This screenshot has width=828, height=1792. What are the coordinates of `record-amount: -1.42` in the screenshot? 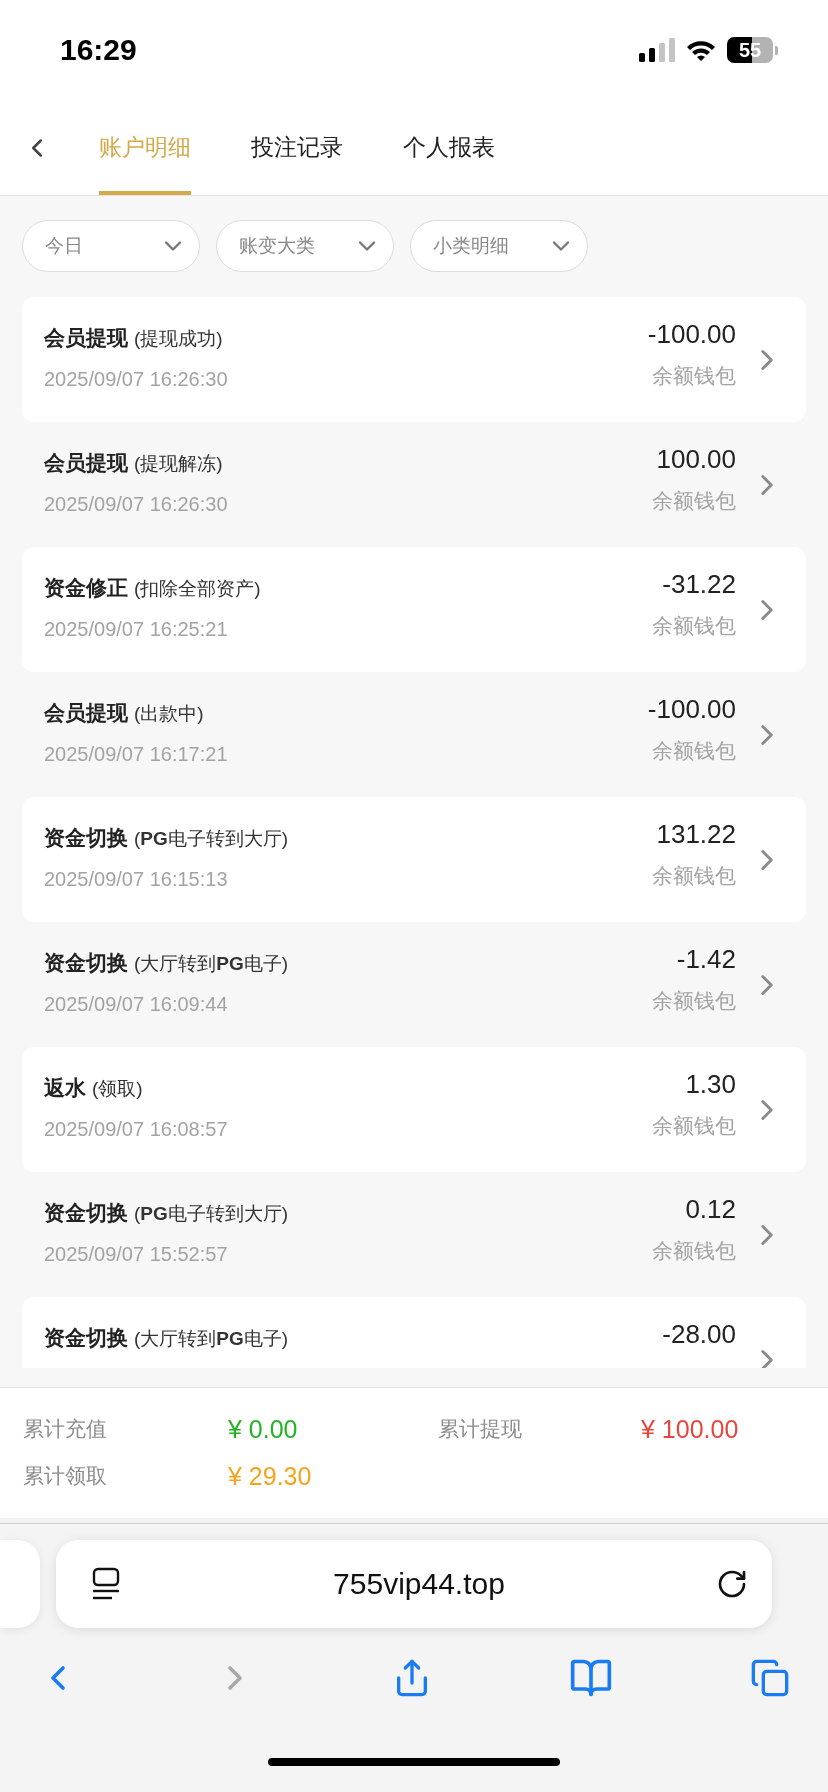 It's located at (706, 959).